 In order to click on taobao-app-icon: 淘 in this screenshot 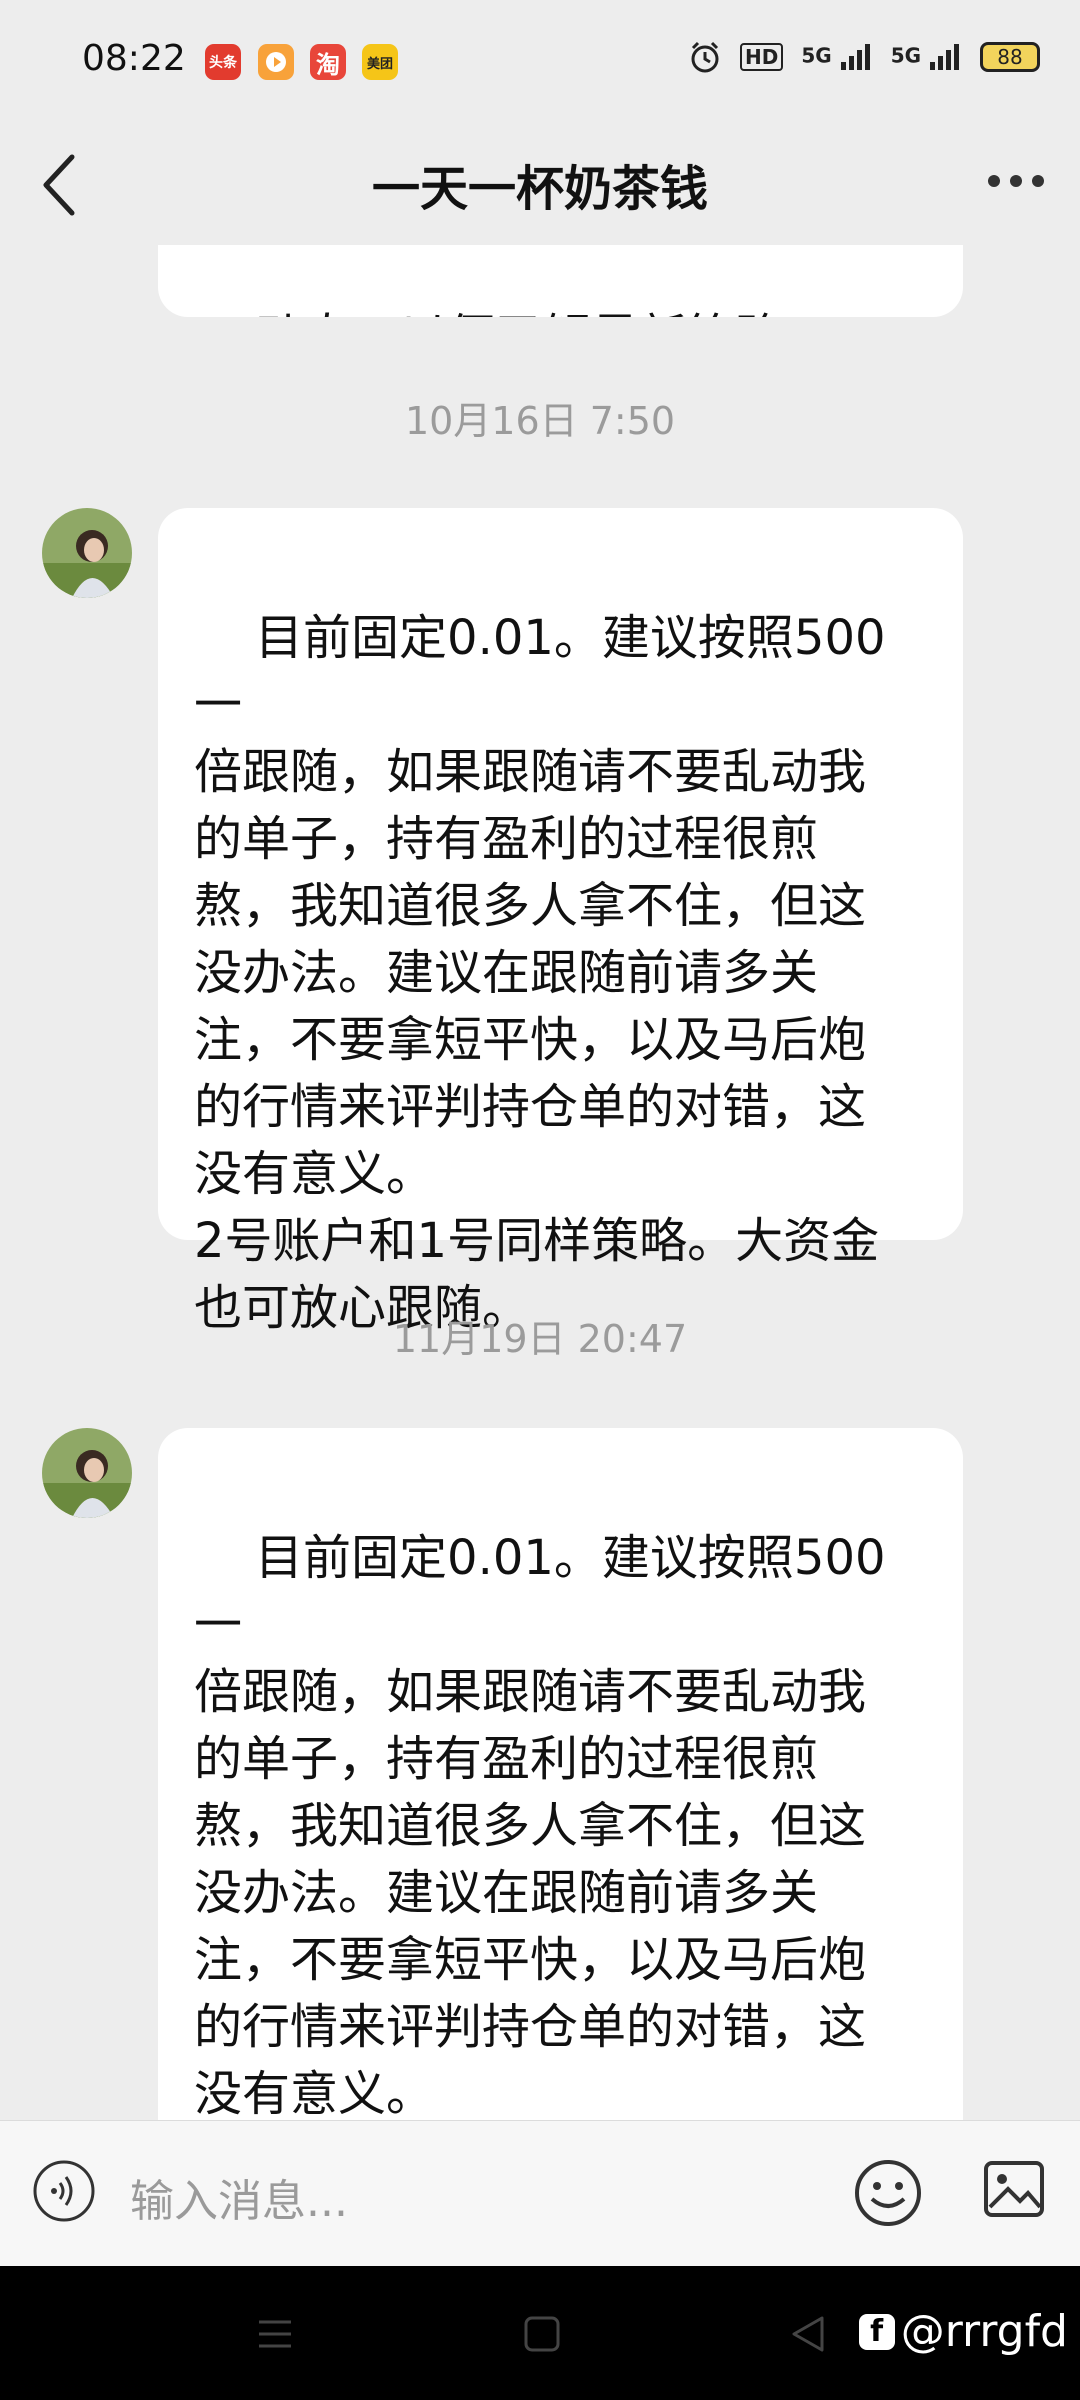, I will do `click(328, 62)`.